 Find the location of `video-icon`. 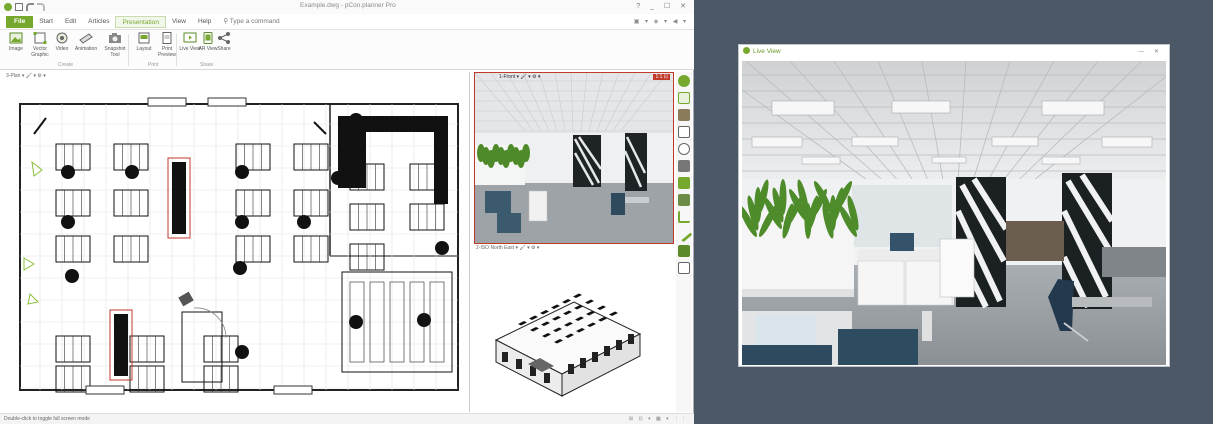

video-icon is located at coordinates (62, 38).